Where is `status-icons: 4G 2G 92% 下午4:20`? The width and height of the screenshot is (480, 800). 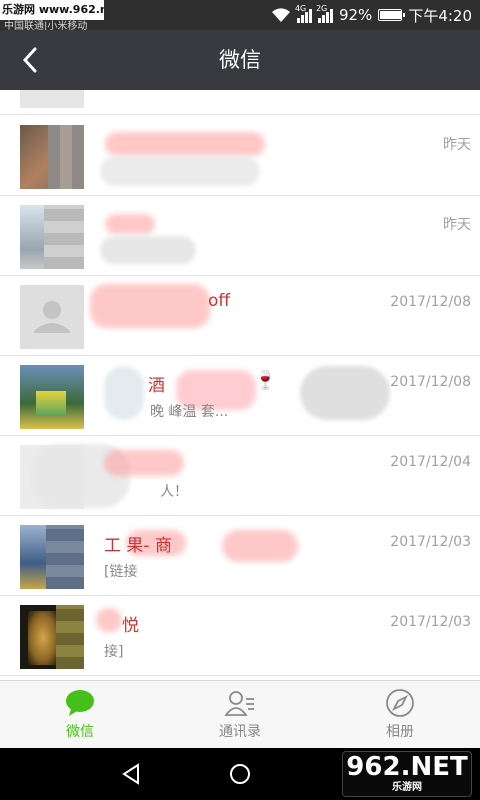
status-icons: 4G 2G 92% 下午4:20 is located at coordinates (371, 15).